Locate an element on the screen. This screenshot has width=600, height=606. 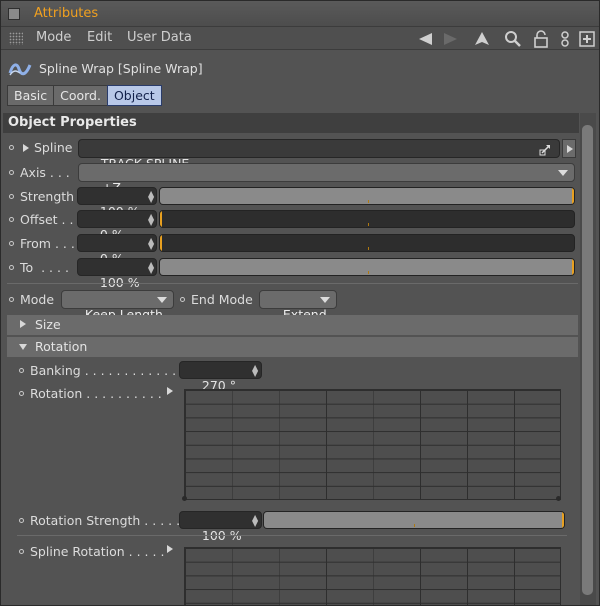
animate-dot-to is located at coordinates (11, 267).